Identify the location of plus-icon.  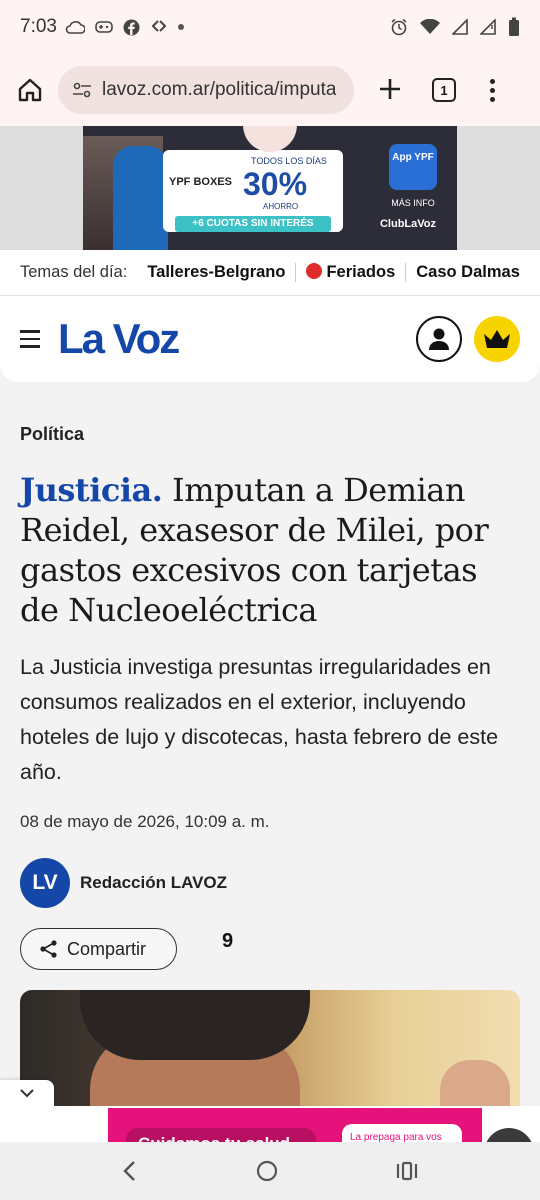
(390, 88).